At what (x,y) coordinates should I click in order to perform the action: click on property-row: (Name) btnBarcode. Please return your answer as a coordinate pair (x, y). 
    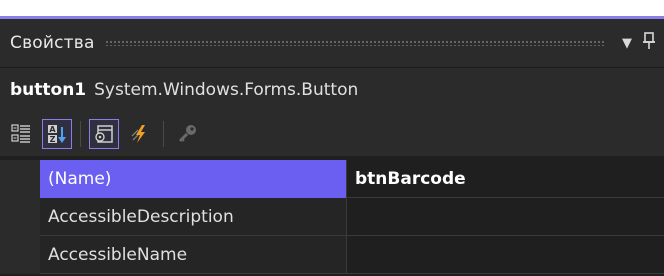
    Looking at the image, I should click on (332, 179).